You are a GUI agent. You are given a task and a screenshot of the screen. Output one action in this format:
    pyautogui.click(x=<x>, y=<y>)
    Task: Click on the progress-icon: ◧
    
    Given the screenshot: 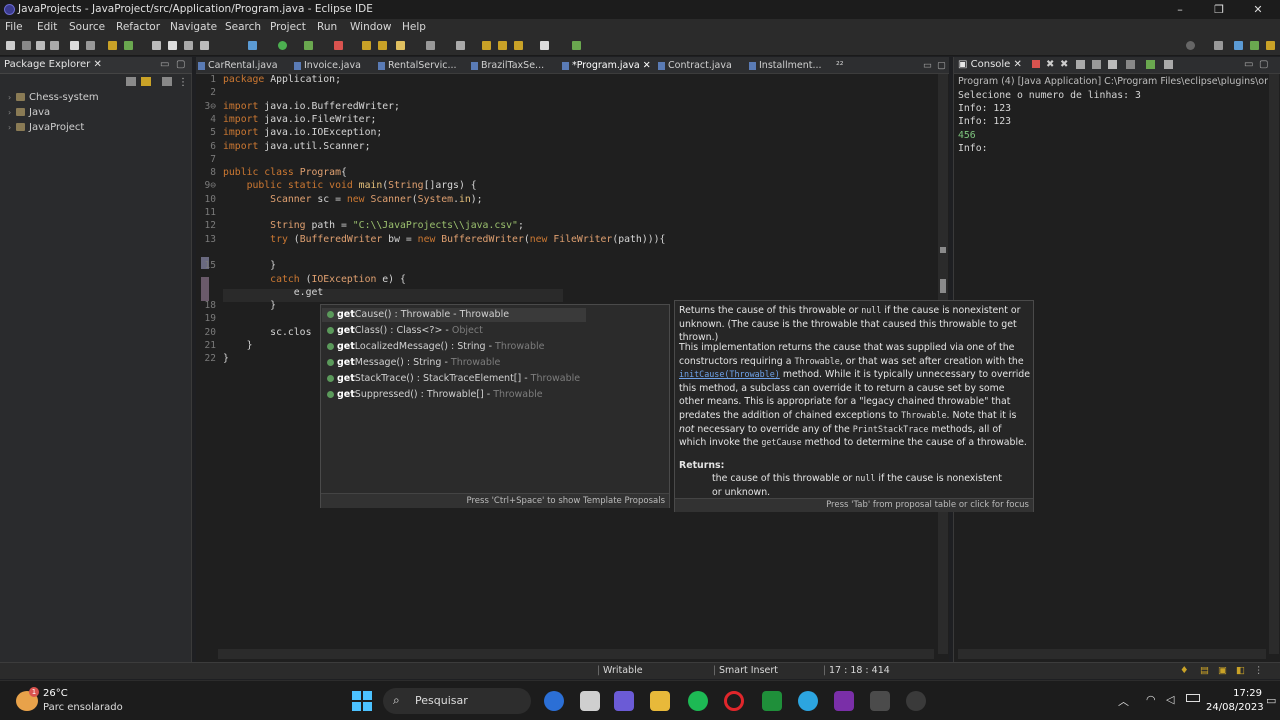 What is the action you would take?
    pyautogui.click(x=1240, y=670)
    